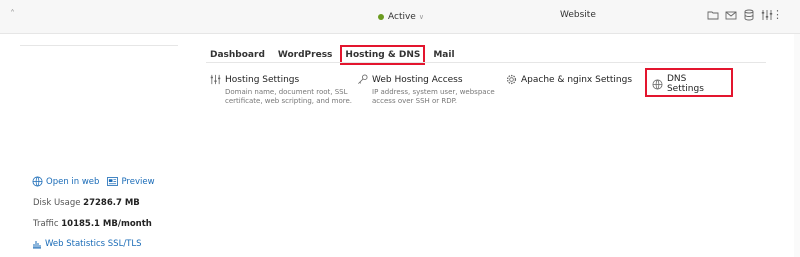  What do you see at coordinates (685, 84) in the screenshot?
I see `dns-settings-title: DNS Settings` at bounding box center [685, 84].